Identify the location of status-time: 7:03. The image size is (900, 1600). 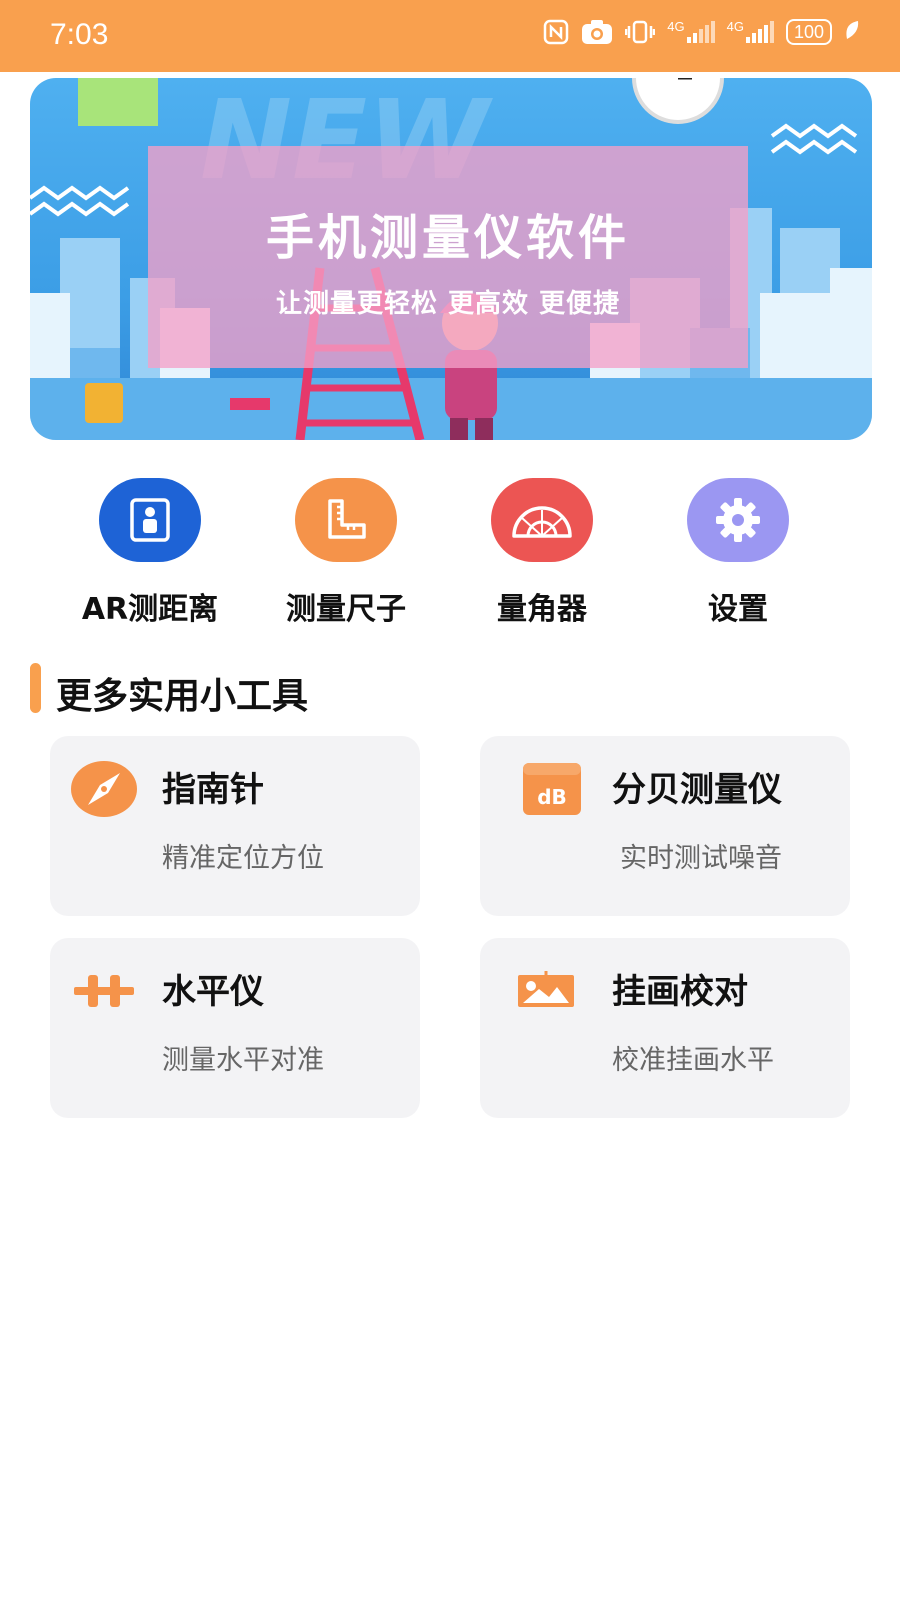
(79, 34).